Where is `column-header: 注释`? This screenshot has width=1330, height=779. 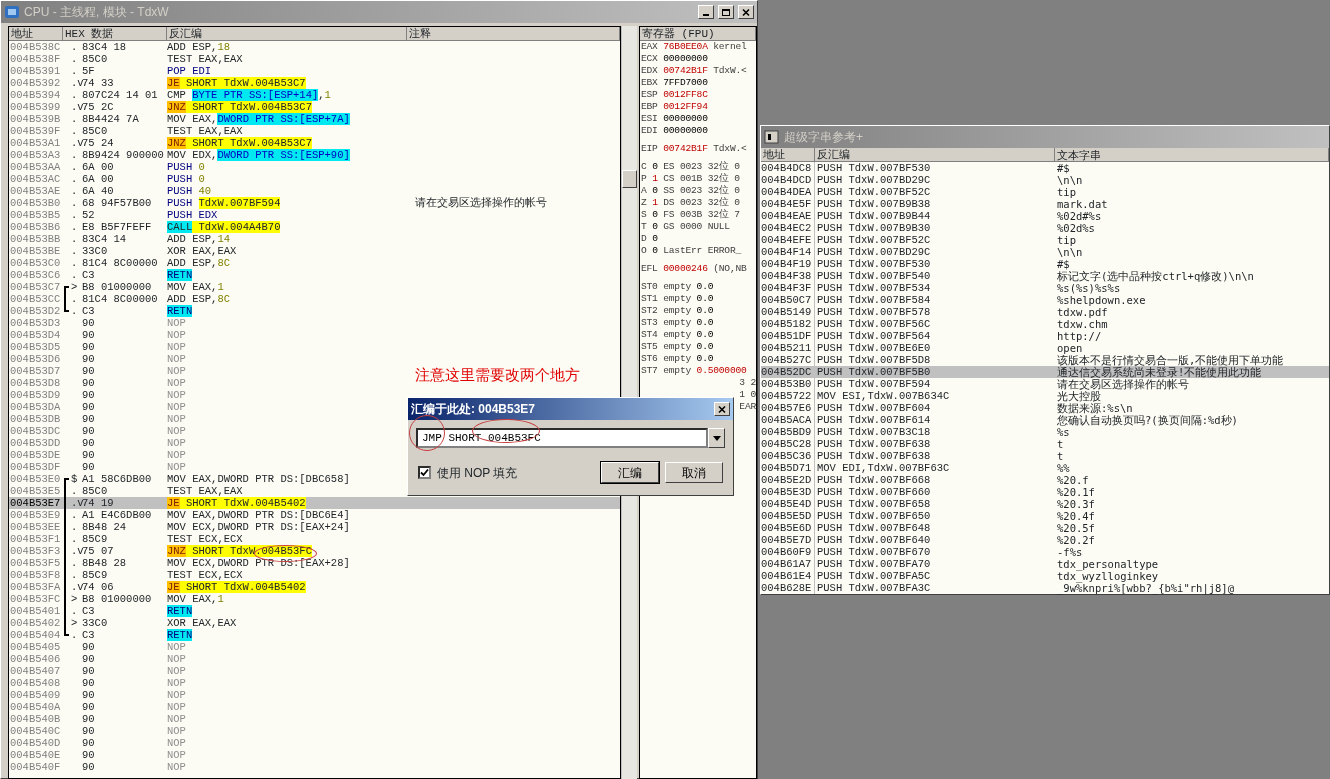 column-header: 注释 is located at coordinates (513, 34).